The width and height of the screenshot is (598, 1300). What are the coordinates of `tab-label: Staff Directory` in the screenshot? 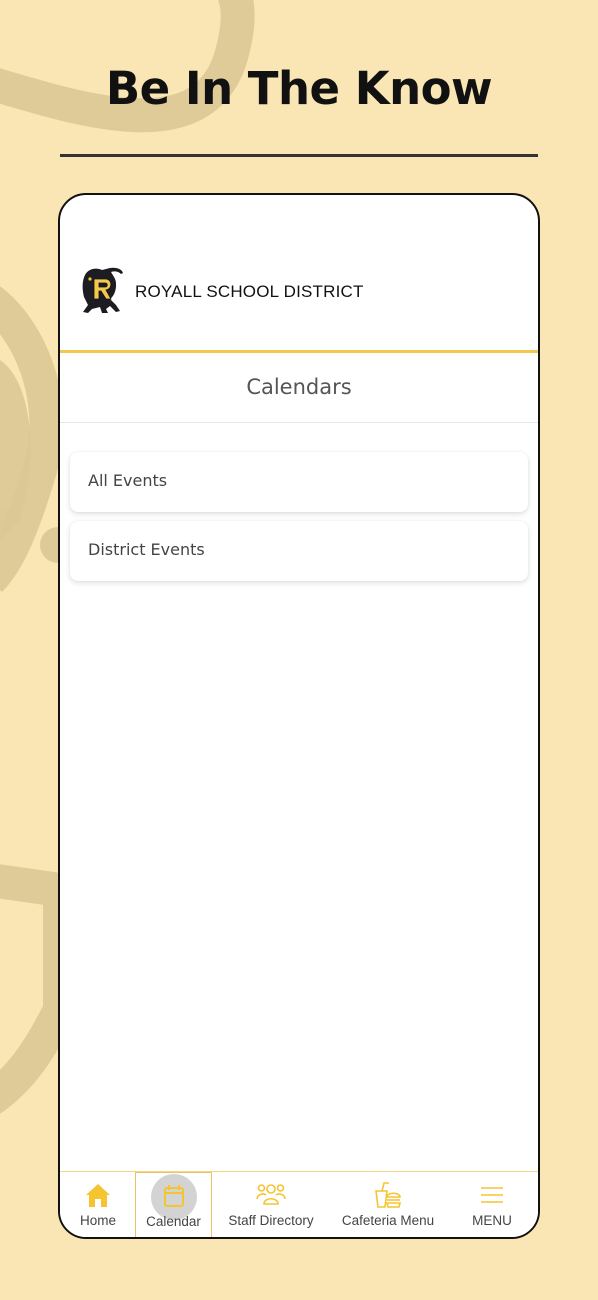 It's located at (271, 1220).